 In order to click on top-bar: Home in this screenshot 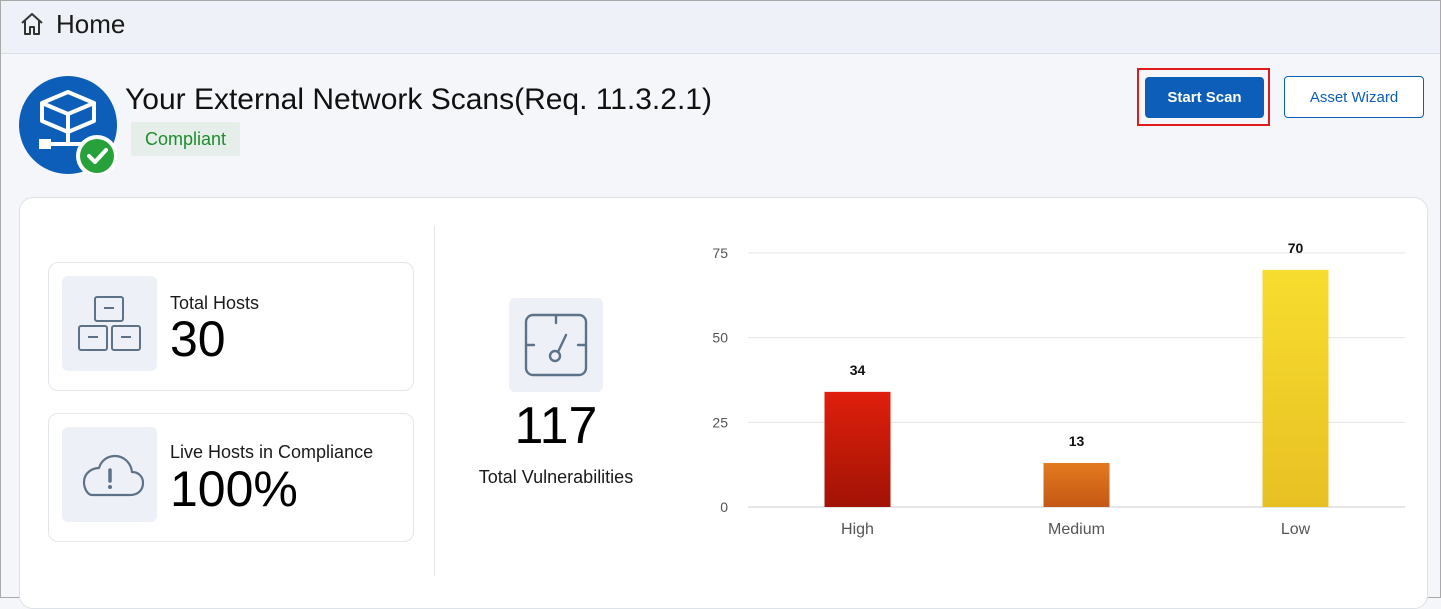, I will do `click(720, 27)`.